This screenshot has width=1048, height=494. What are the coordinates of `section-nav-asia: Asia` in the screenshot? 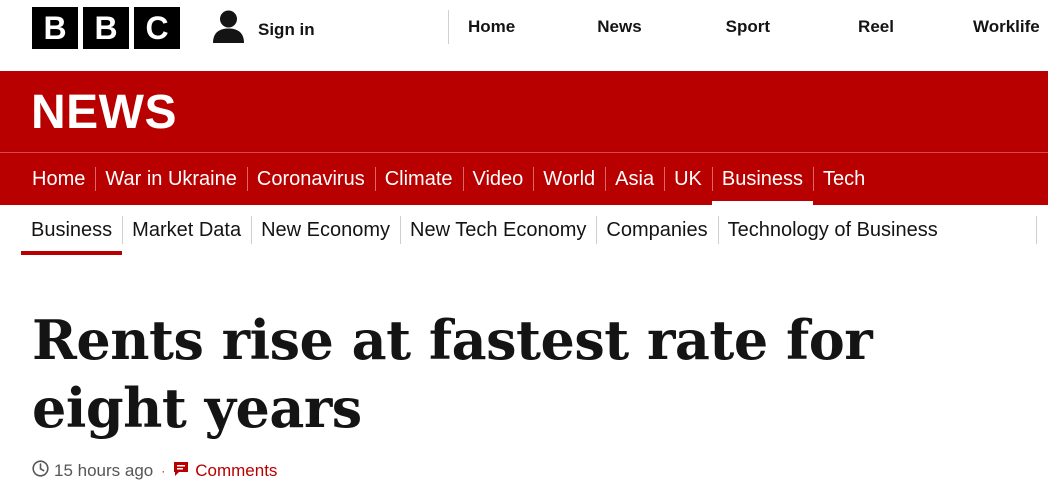 It's located at (634, 179).